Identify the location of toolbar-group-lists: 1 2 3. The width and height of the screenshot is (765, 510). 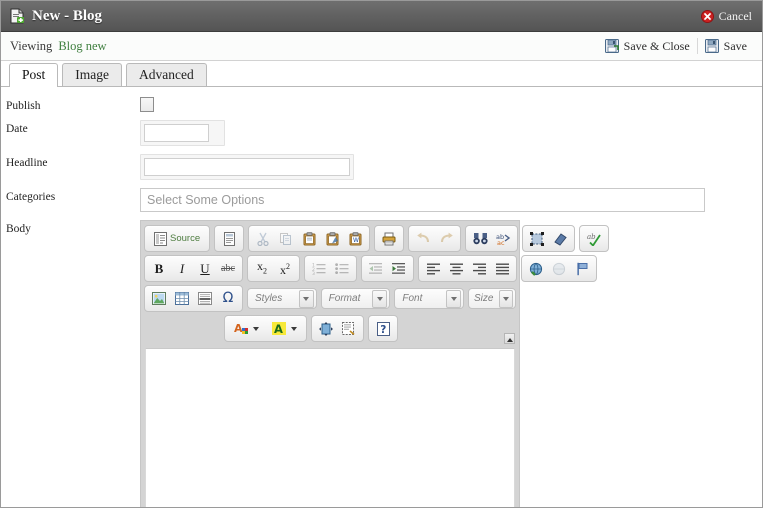
(330, 268).